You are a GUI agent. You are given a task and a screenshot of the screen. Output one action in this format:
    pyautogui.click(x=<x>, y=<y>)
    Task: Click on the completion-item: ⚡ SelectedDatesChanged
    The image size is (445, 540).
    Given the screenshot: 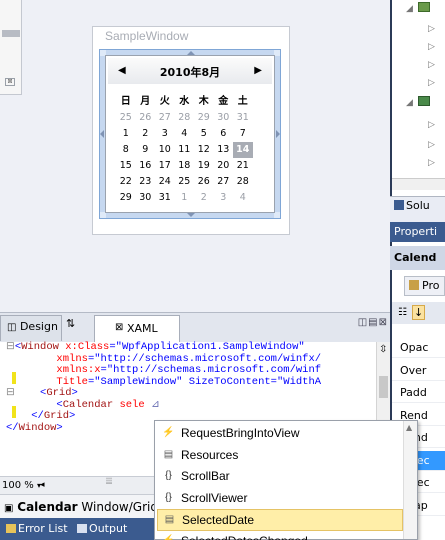 What is the action you would take?
    pyautogui.click(x=280, y=535)
    